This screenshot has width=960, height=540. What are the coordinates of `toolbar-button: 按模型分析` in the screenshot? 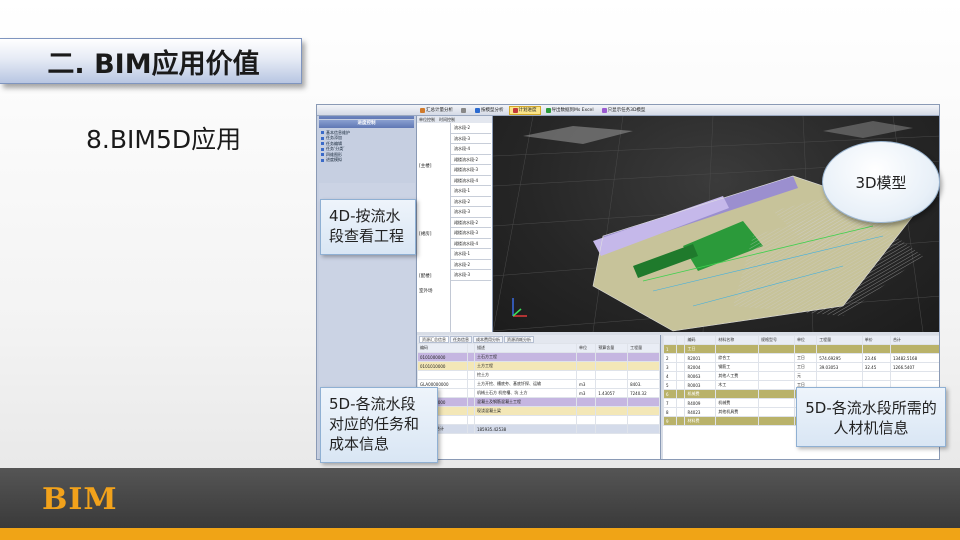 It's located at (489, 110).